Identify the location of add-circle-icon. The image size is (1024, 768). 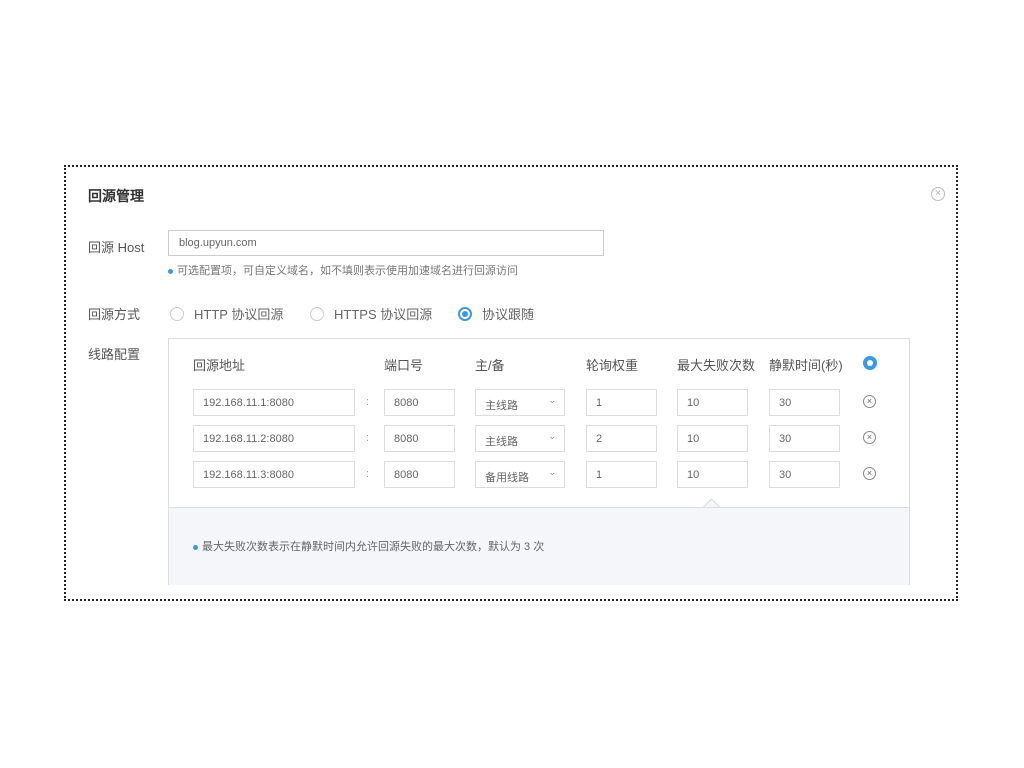
(870, 363).